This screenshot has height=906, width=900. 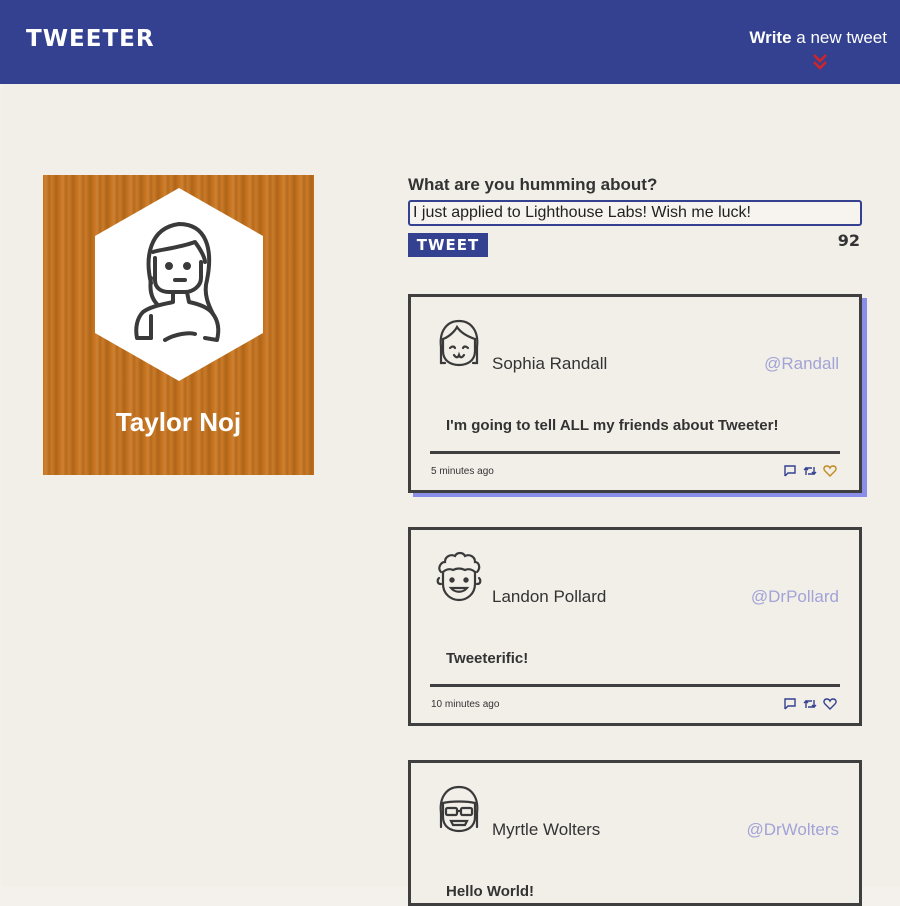 What do you see at coordinates (848, 240) in the screenshot?
I see `char-counter: 92` at bounding box center [848, 240].